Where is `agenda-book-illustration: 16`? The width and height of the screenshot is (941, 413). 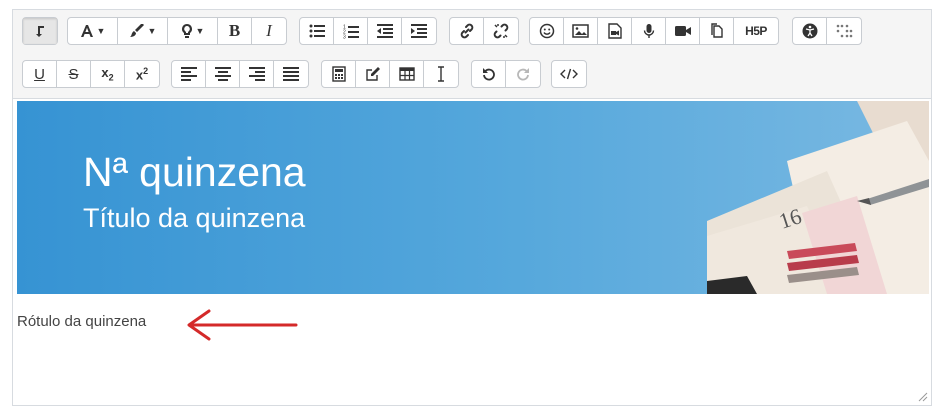 agenda-book-illustration: 16 is located at coordinates (818, 197).